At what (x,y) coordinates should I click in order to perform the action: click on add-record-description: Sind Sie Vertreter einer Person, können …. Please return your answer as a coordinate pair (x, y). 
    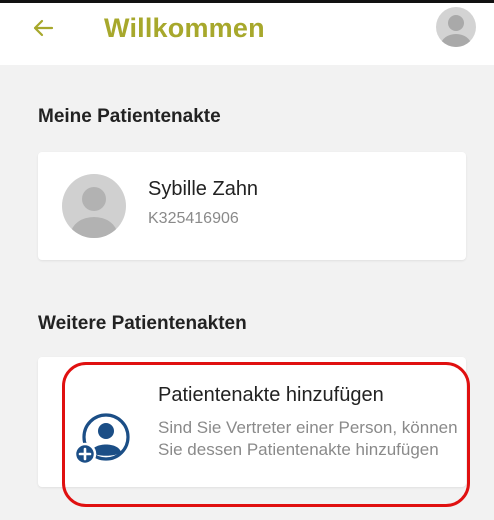
    Looking at the image, I should click on (308, 438).